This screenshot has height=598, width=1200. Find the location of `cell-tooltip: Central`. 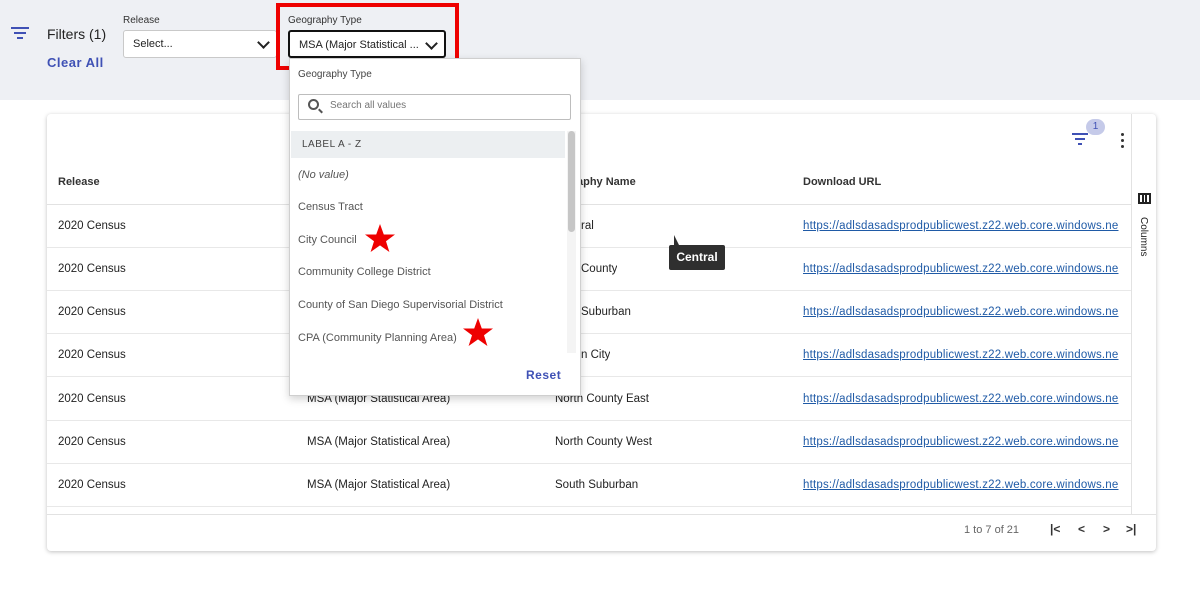

cell-tooltip: Central is located at coordinates (697, 257).